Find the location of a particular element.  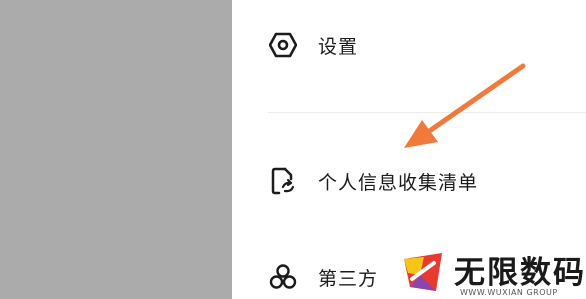

watermark-title: 无限数码 is located at coordinates (520, 273).